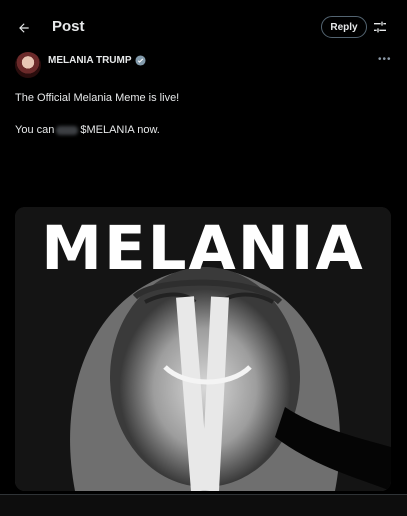 The image size is (407, 516). I want to click on author-name: MELANIA TRUMP, so click(90, 60).